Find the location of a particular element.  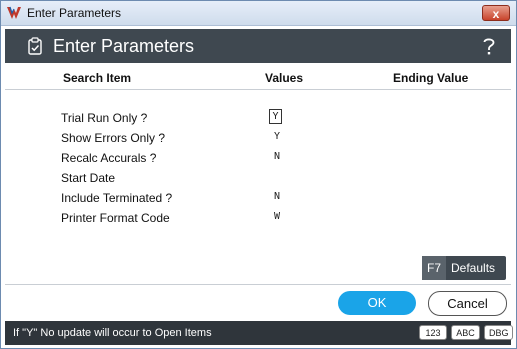

param-row-start-date: Start Date is located at coordinates (261, 178).